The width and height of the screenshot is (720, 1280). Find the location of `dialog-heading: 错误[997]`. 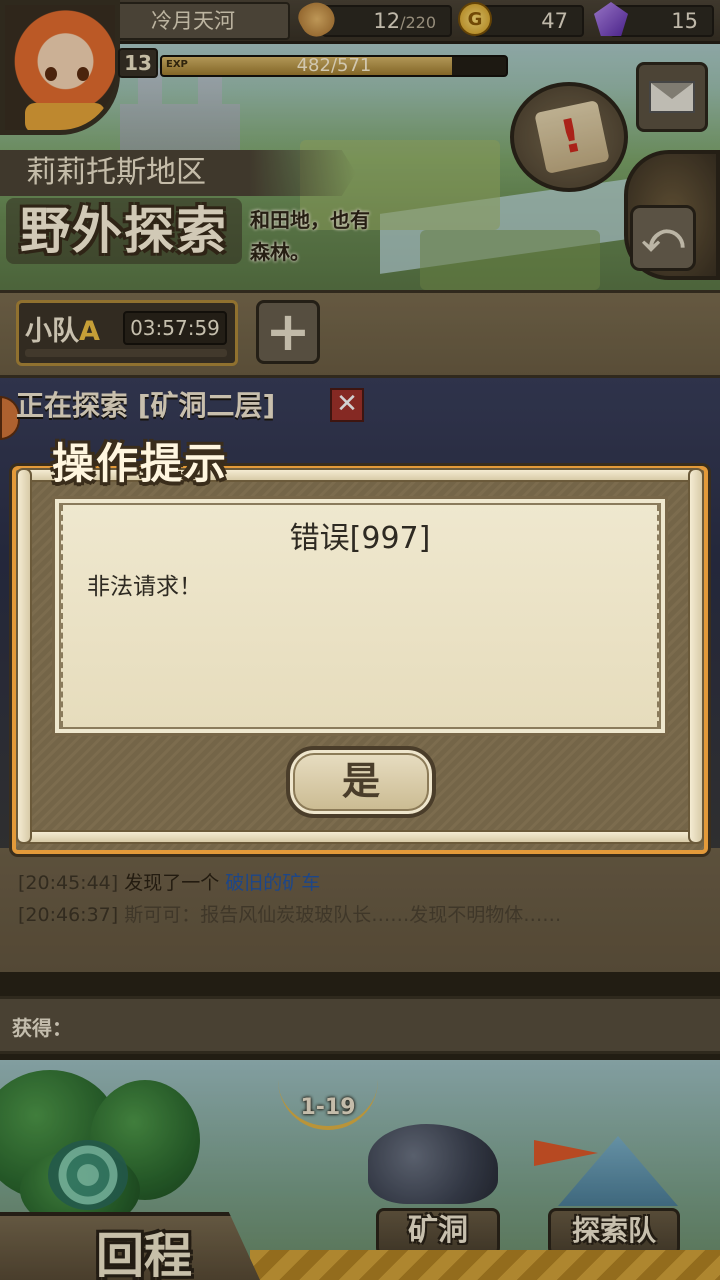

dialog-heading: 错误[997] is located at coordinates (360, 538).